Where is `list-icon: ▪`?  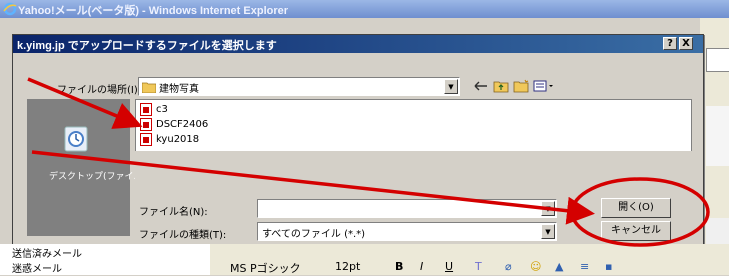
list-icon: ▪ is located at coordinates (608, 266).